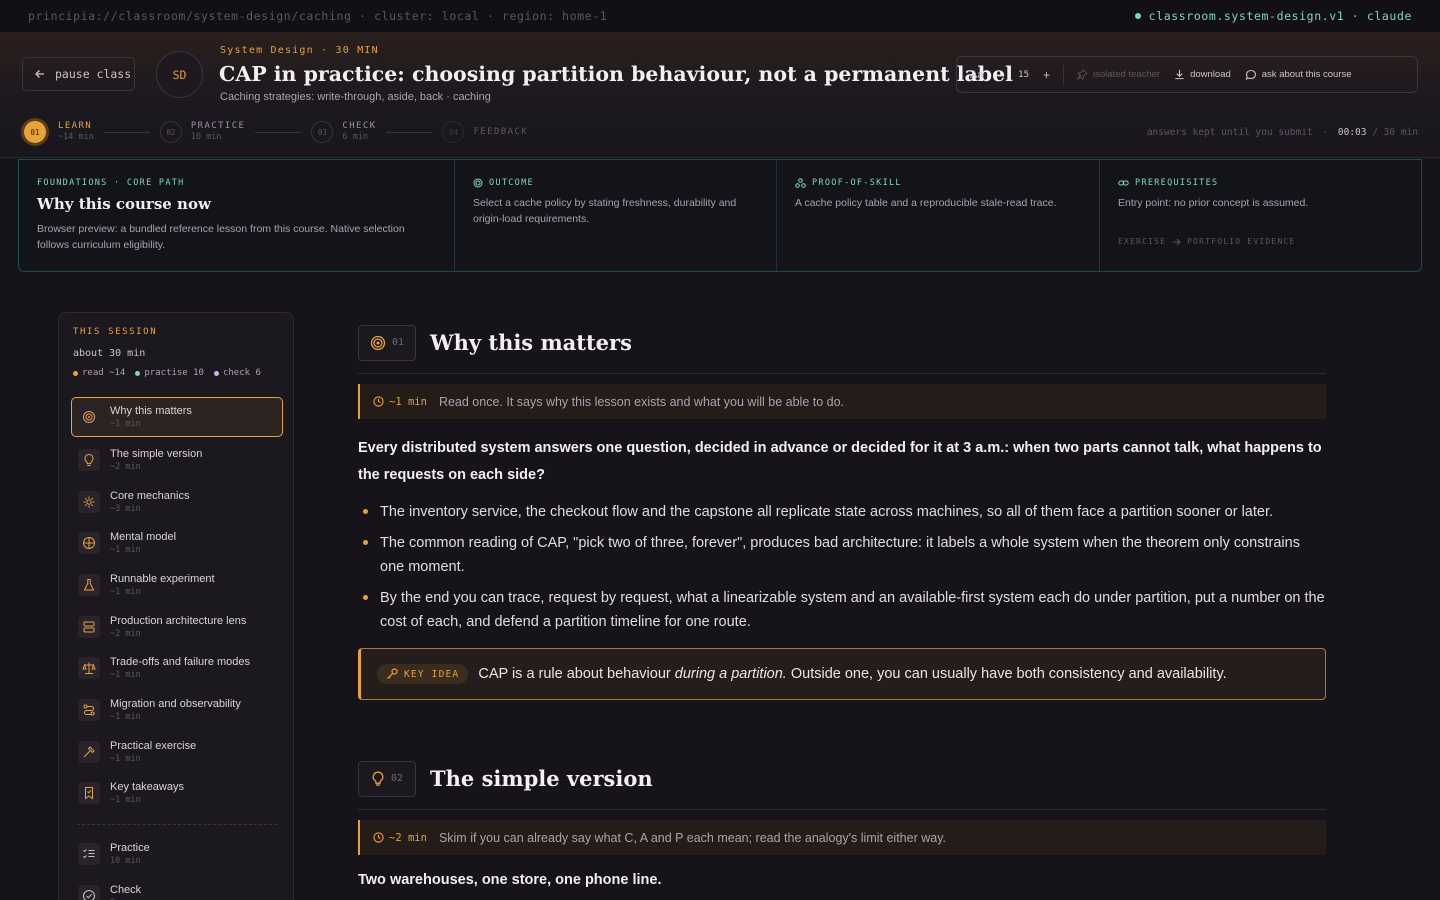  Describe the element at coordinates (1352, 132) in the screenshot. I see `timer-elapsed: 00:03` at that location.